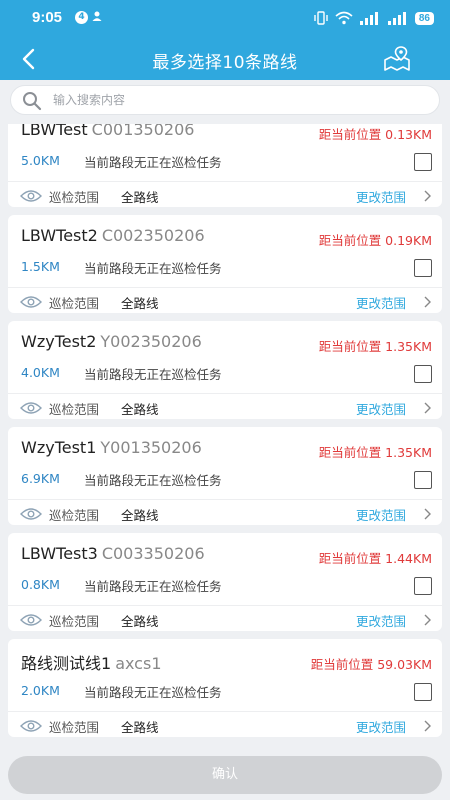  Describe the element at coordinates (151, 447) in the screenshot. I see `route-code: Y001350206` at that location.